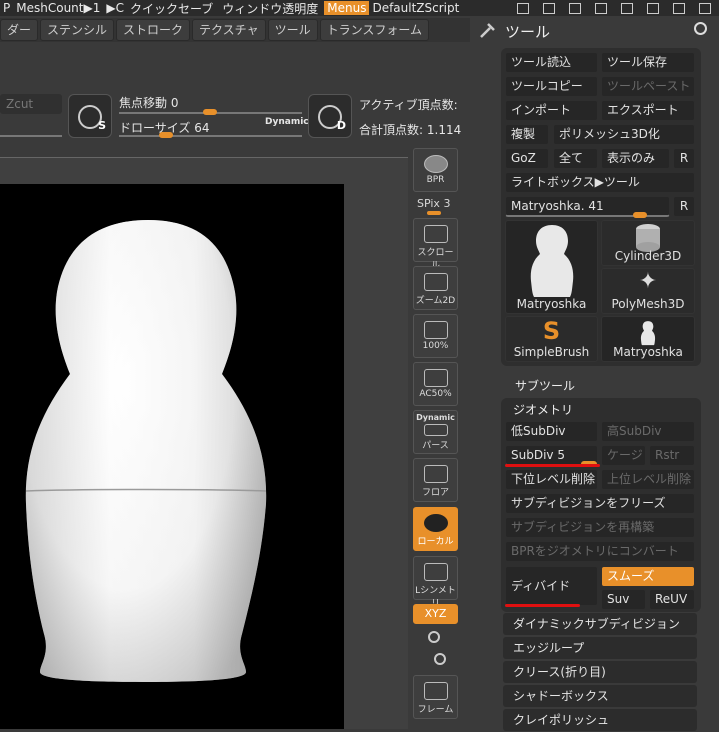 This screenshot has width=719, height=732. What do you see at coordinates (435, 474) in the screenshot?
I see `floor-icon` at bounding box center [435, 474].